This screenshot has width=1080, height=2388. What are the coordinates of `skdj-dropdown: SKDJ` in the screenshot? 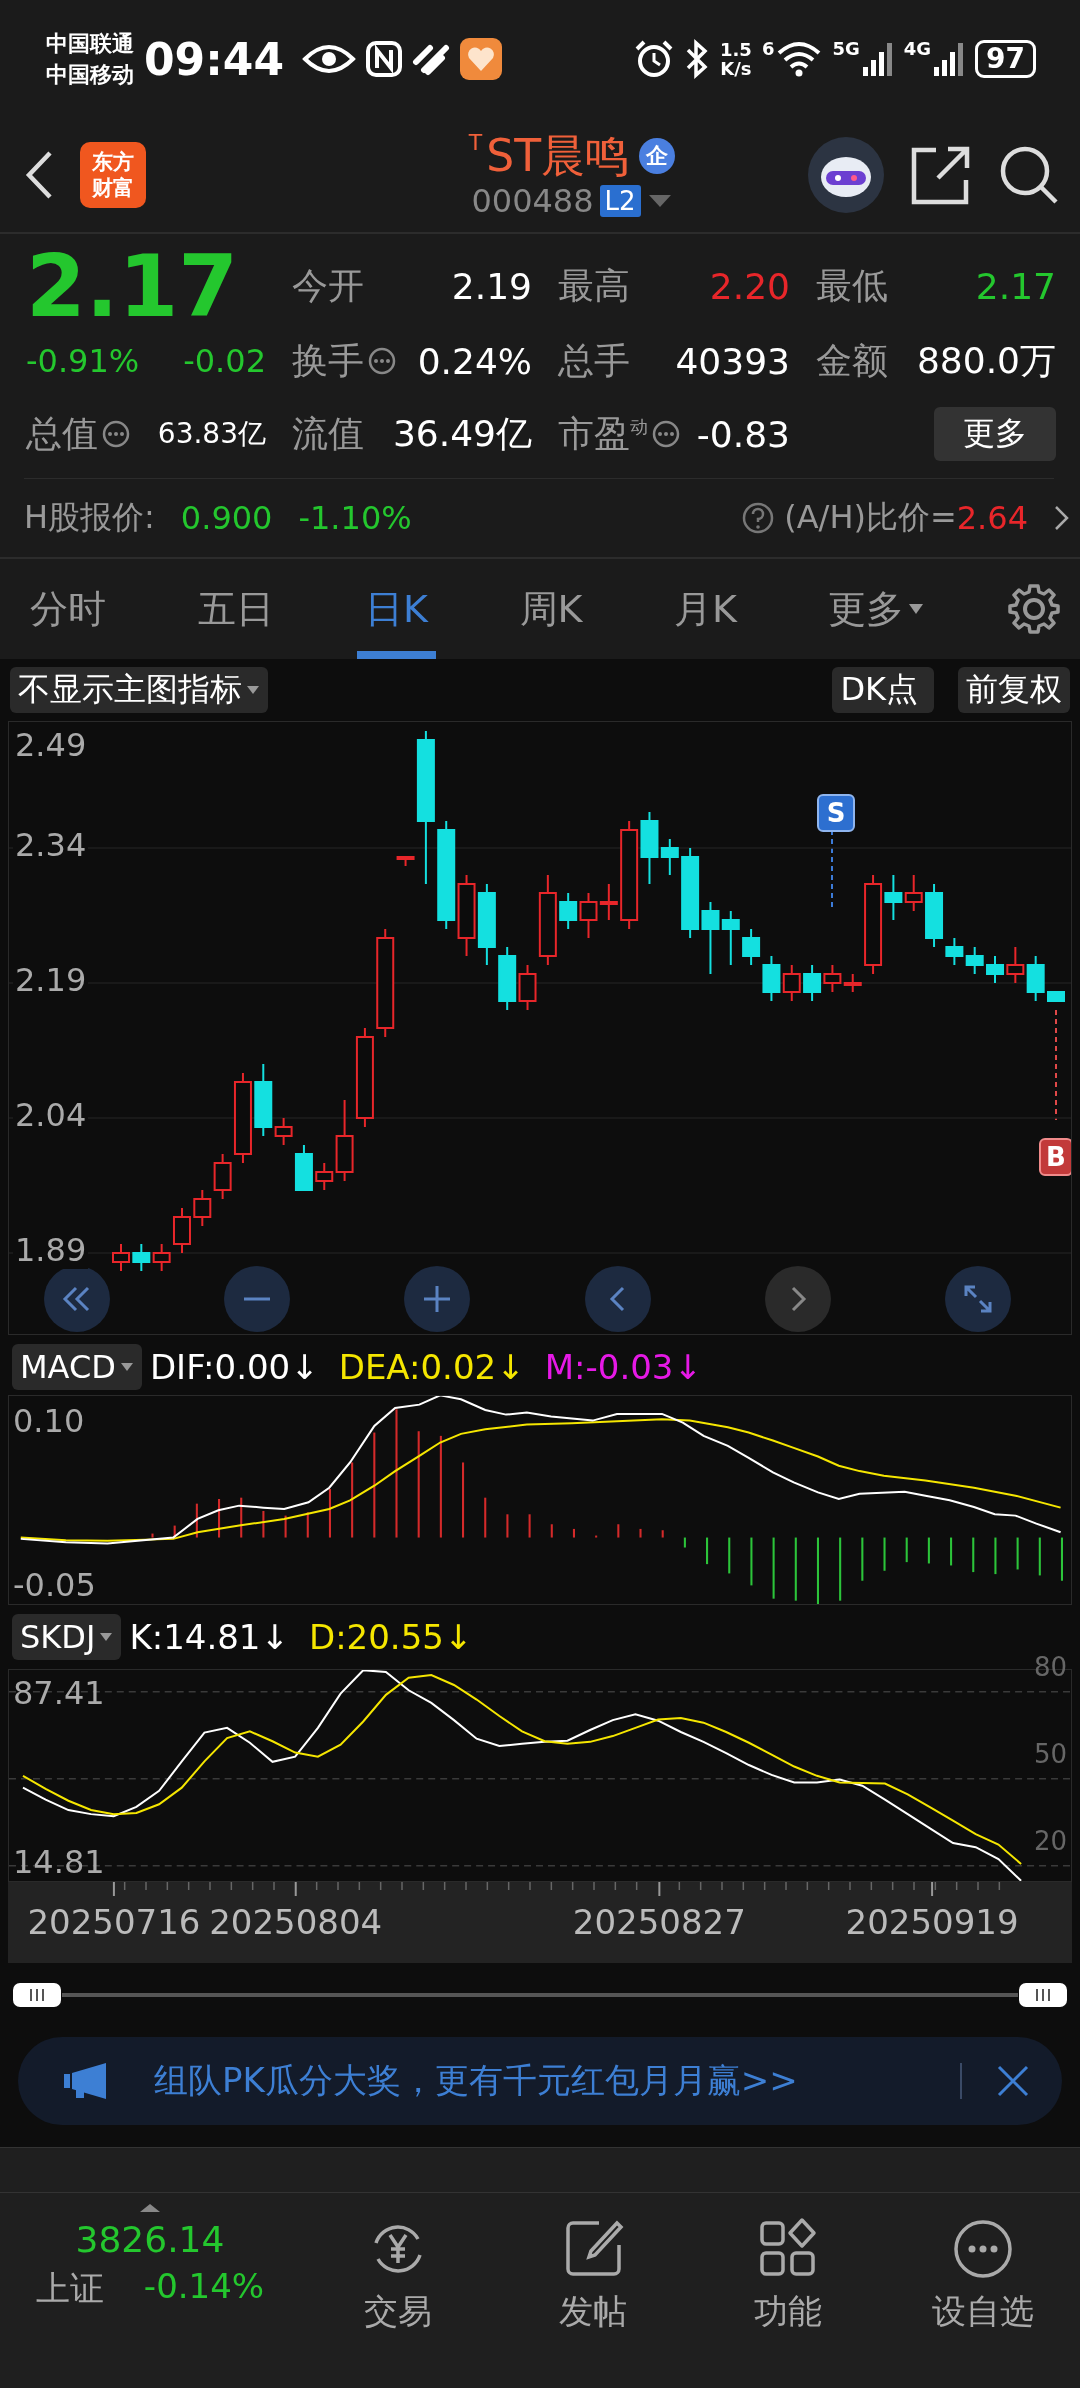 It's located at (67, 1637).